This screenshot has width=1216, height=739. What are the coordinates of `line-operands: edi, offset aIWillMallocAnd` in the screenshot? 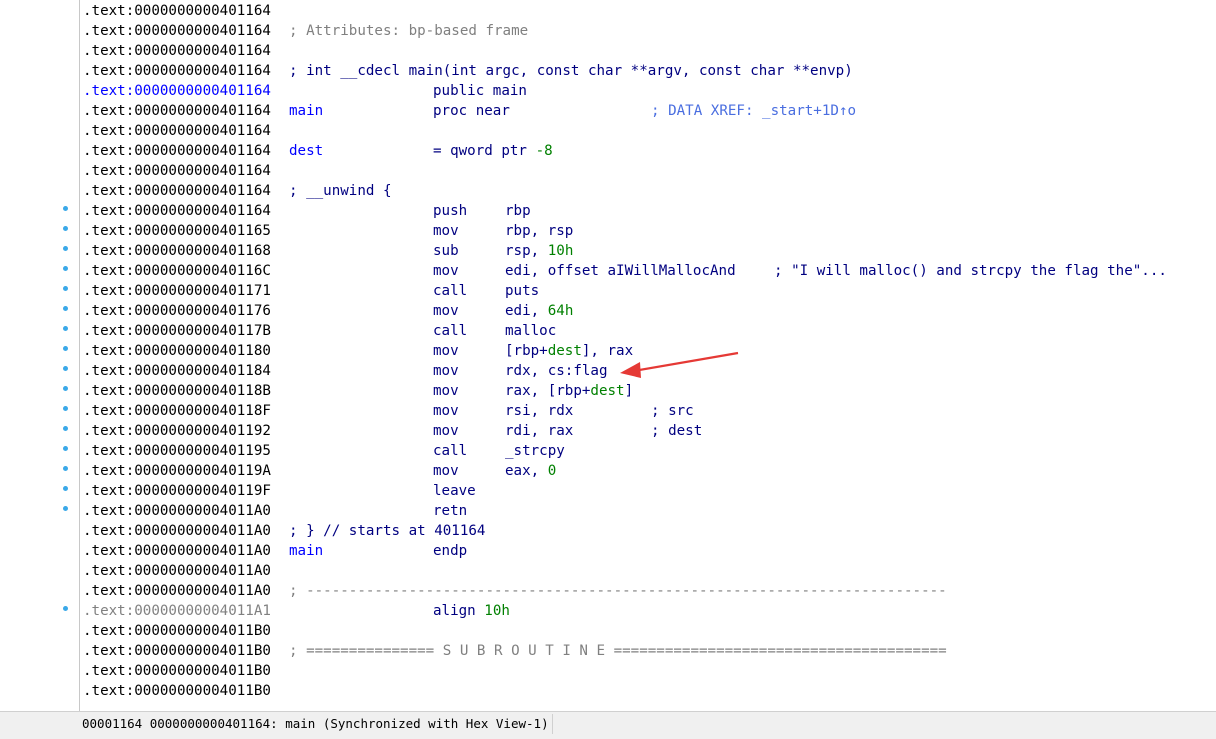 It's located at (620, 271).